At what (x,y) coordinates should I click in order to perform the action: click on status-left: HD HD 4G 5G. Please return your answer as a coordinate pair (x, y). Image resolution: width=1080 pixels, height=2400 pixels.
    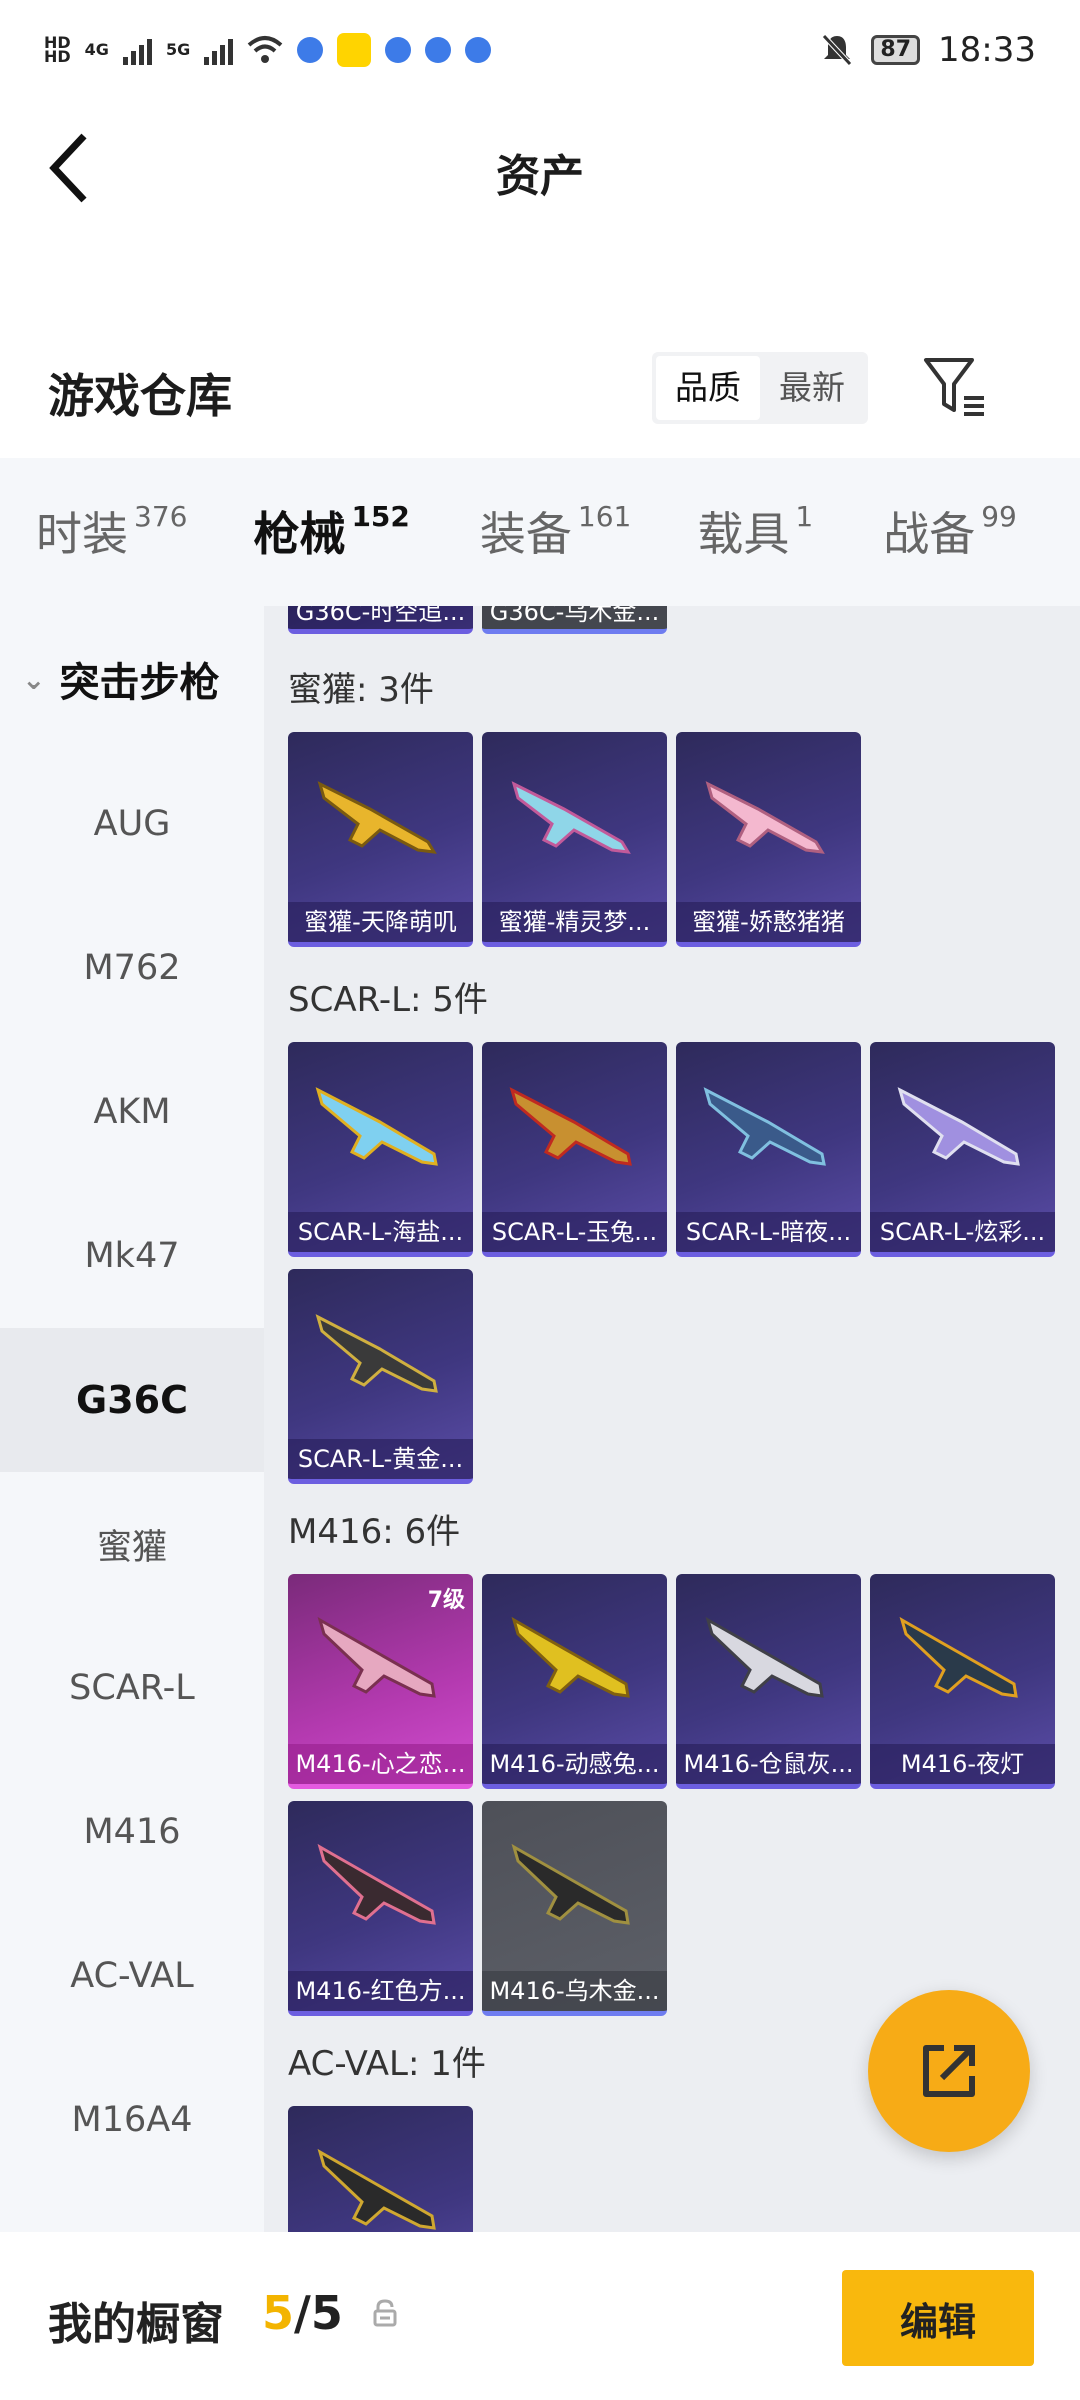
    Looking at the image, I should click on (268, 50).